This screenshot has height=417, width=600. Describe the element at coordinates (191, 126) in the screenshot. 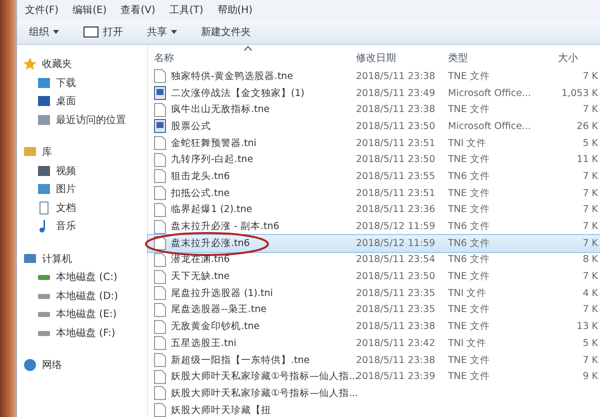

I see `file-name: 股票公式` at that location.